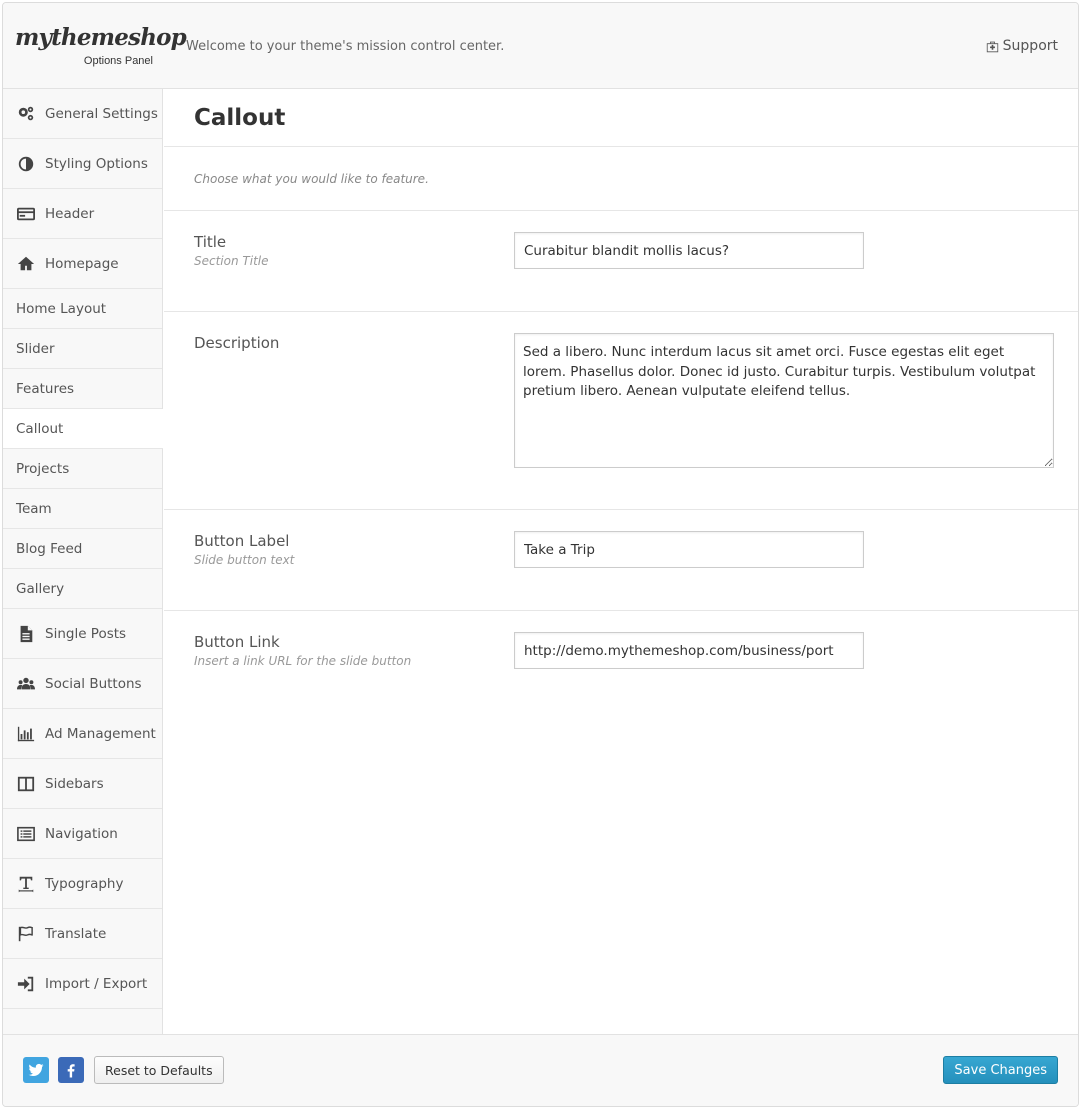  I want to click on field-label: Button Label, so click(242, 541).